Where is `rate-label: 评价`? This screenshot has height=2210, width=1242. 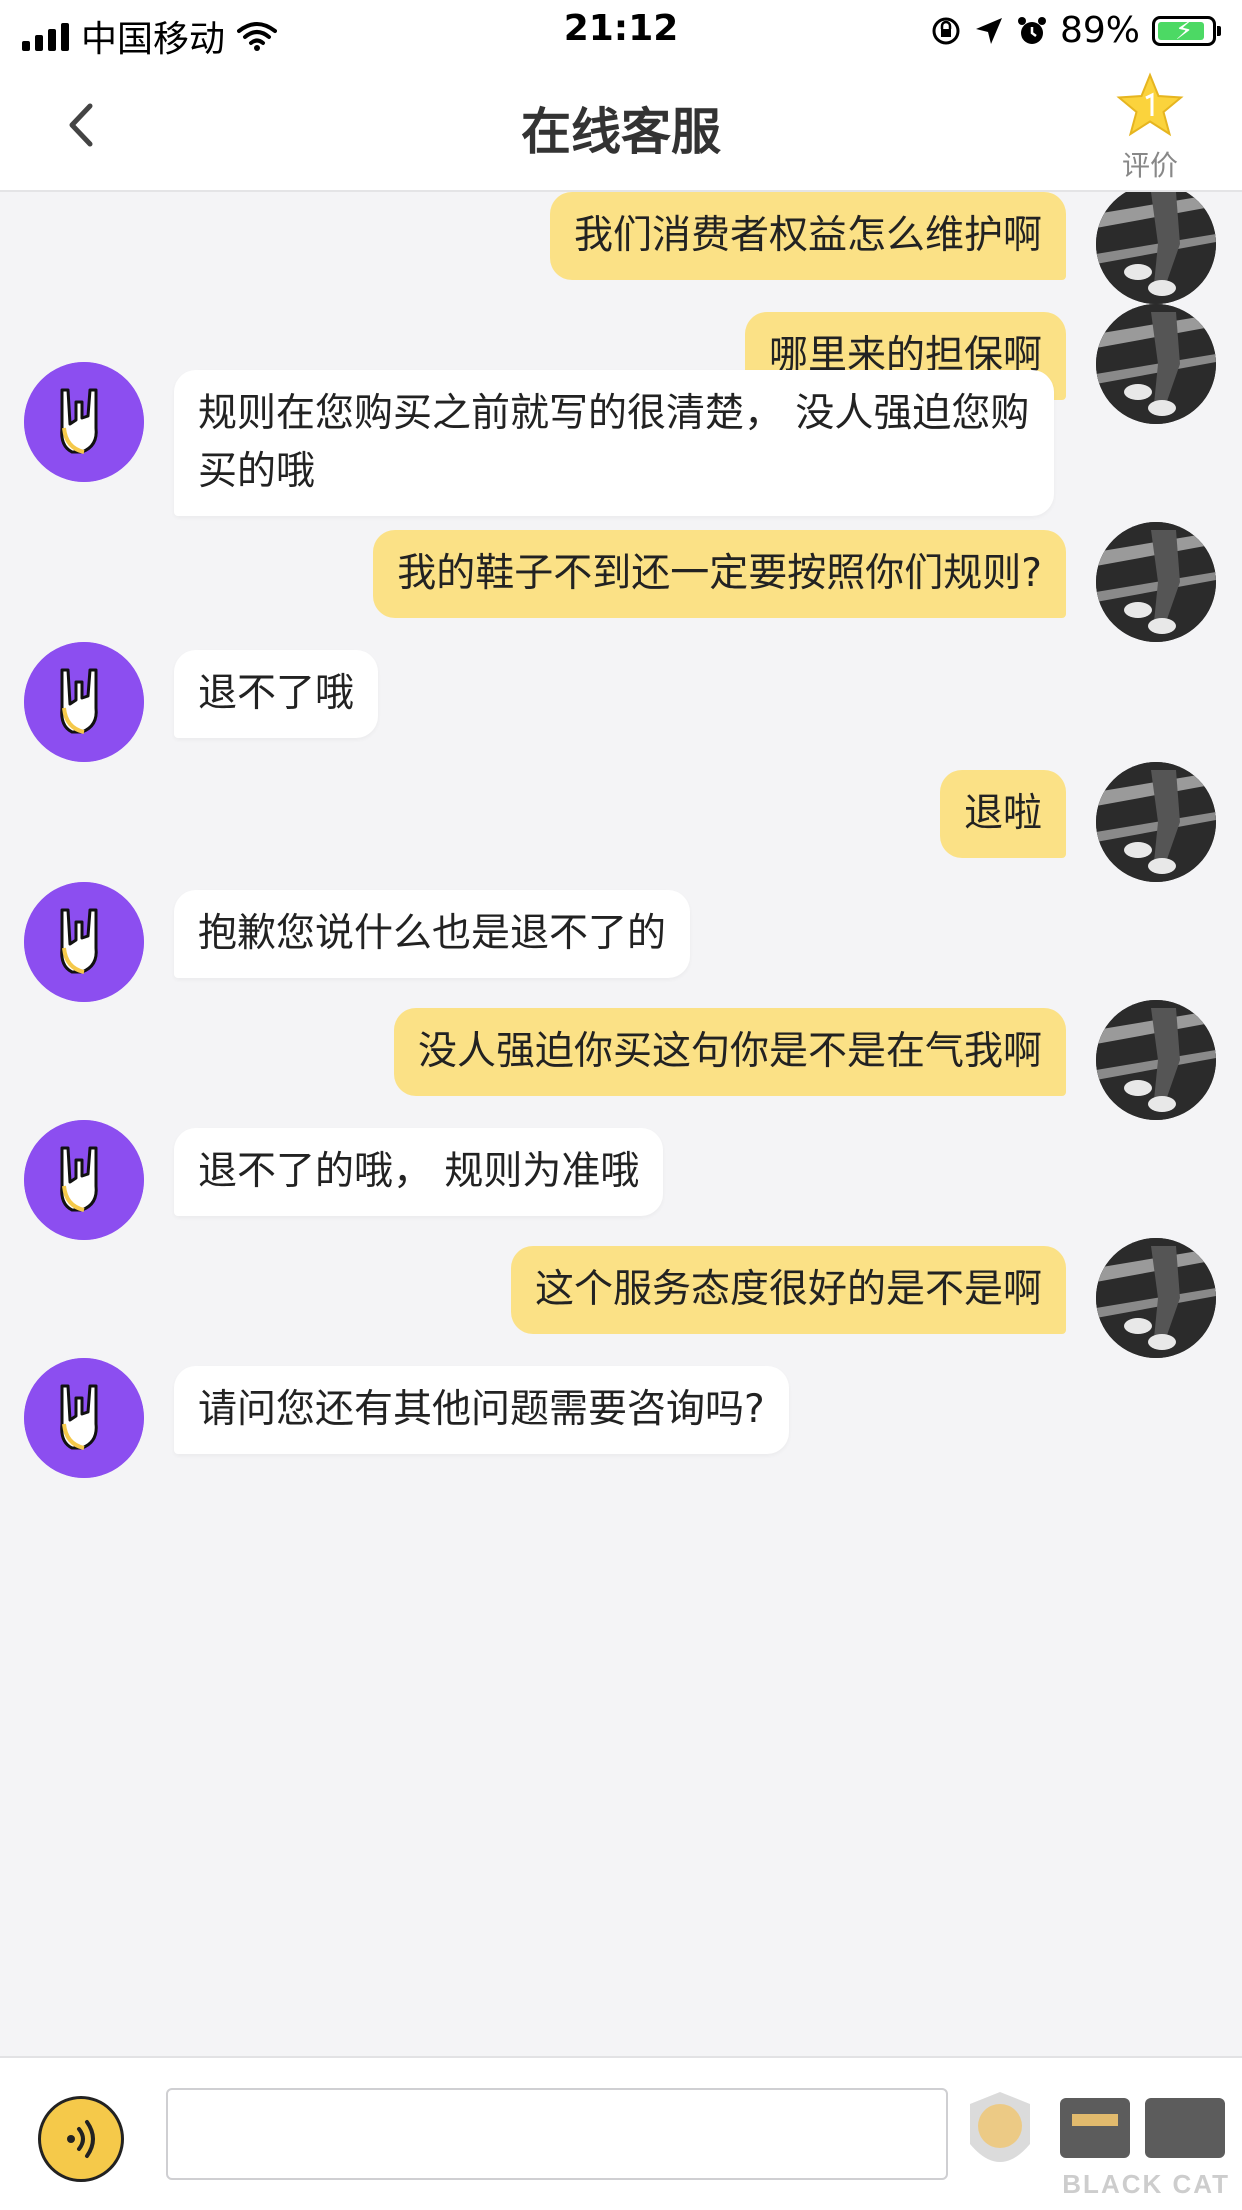 rate-label: 评价 is located at coordinates (1149, 165).